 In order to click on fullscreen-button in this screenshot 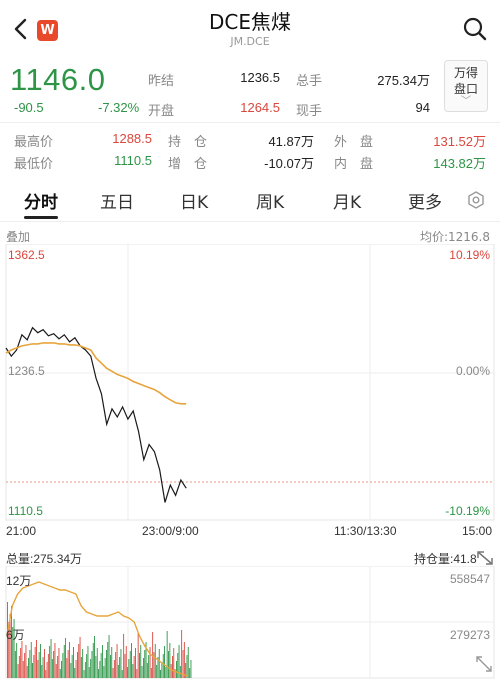, I will do `click(484, 664)`.